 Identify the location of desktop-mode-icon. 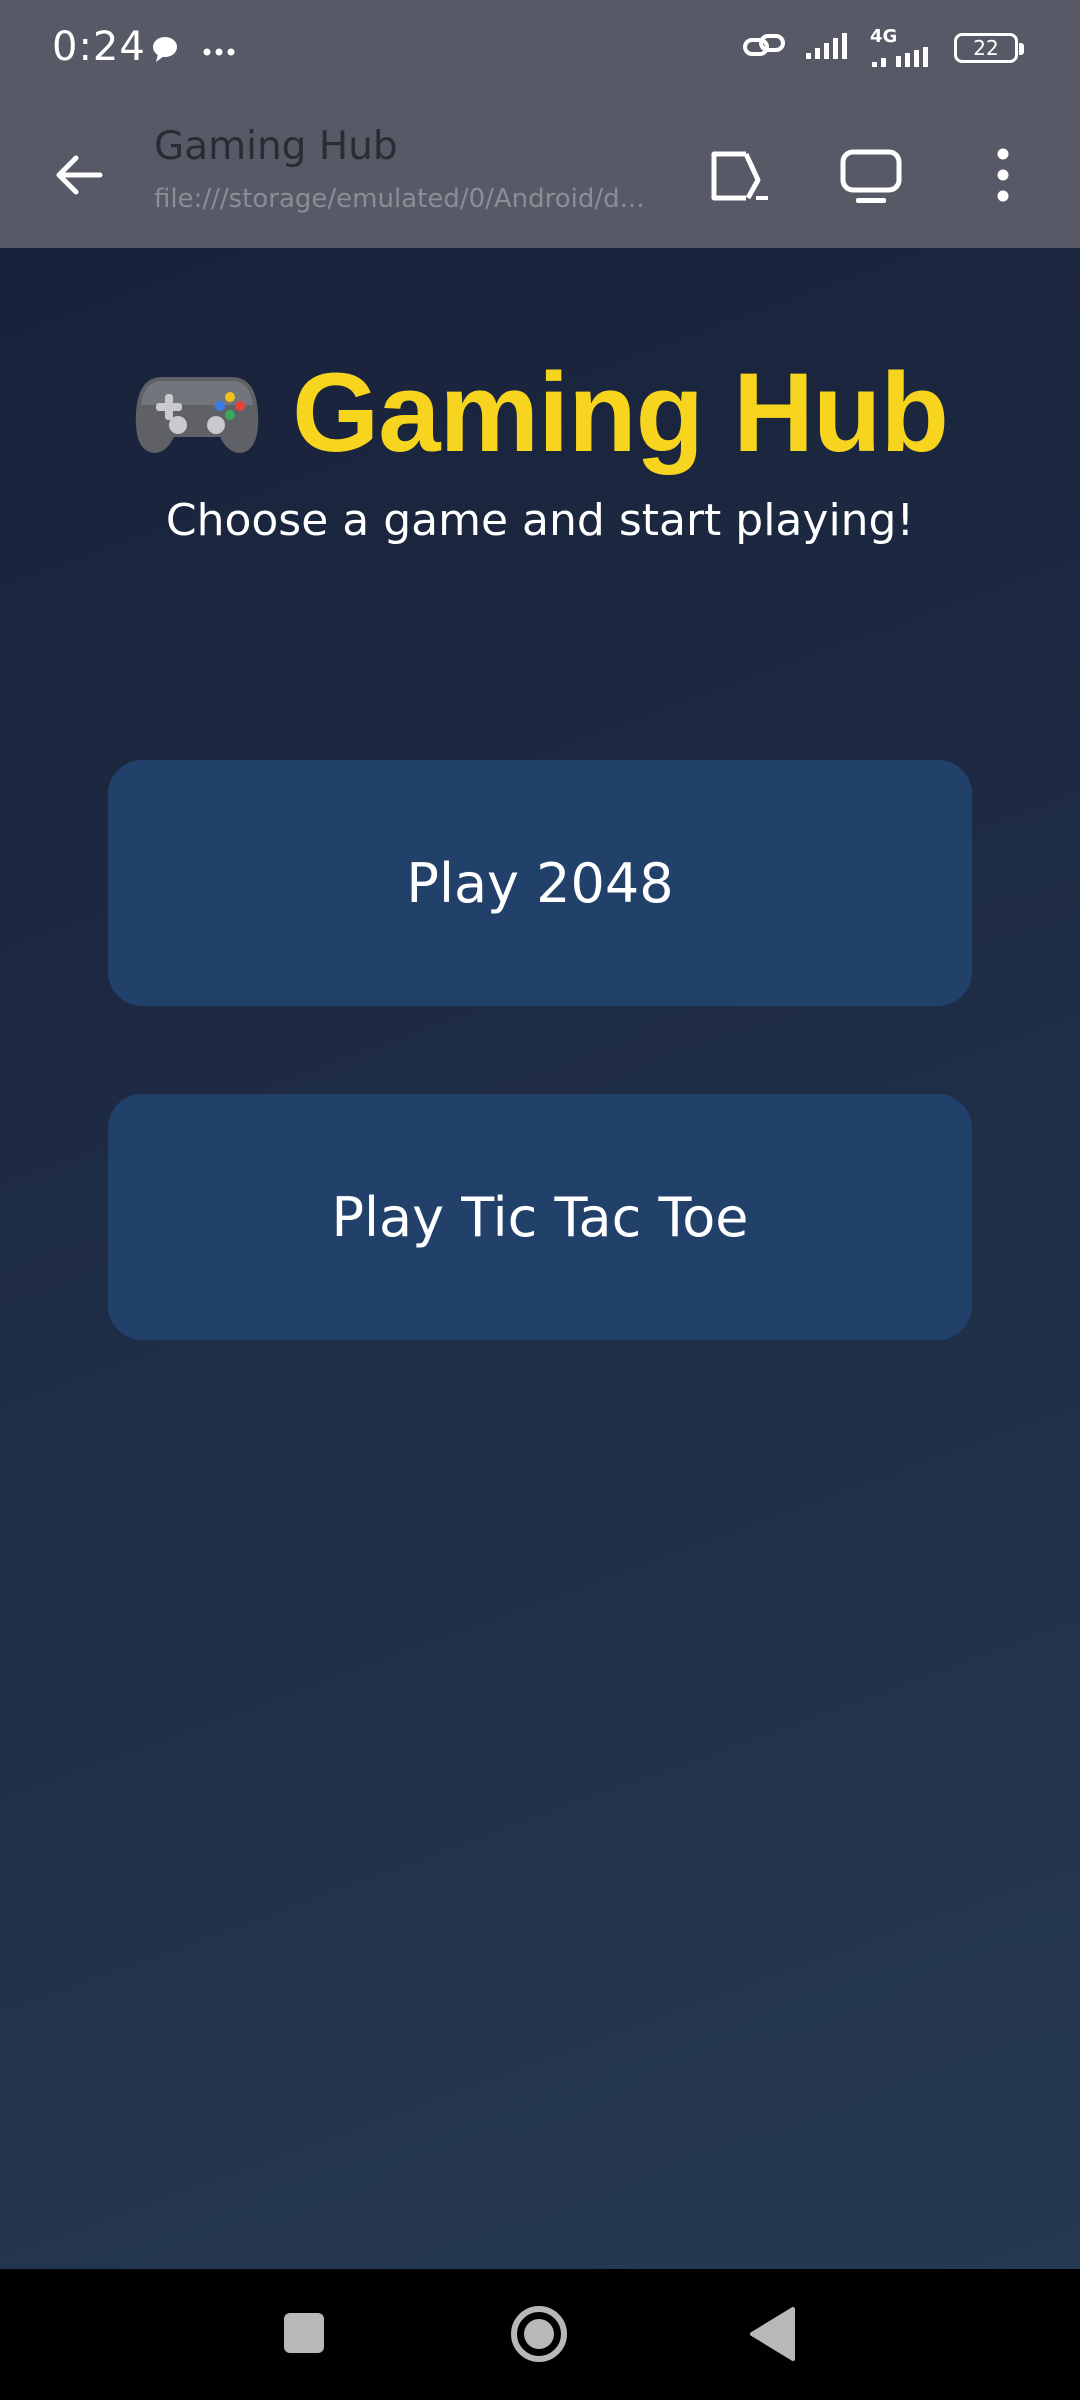
(871, 175).